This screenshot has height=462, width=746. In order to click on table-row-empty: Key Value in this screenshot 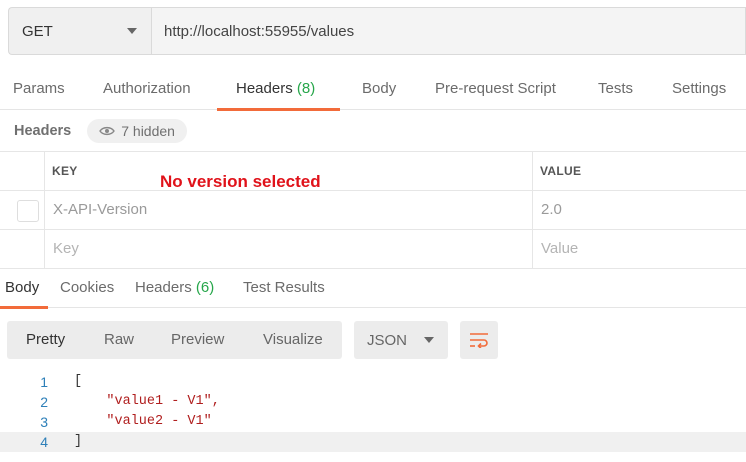, I will do `click(373, 249)`.